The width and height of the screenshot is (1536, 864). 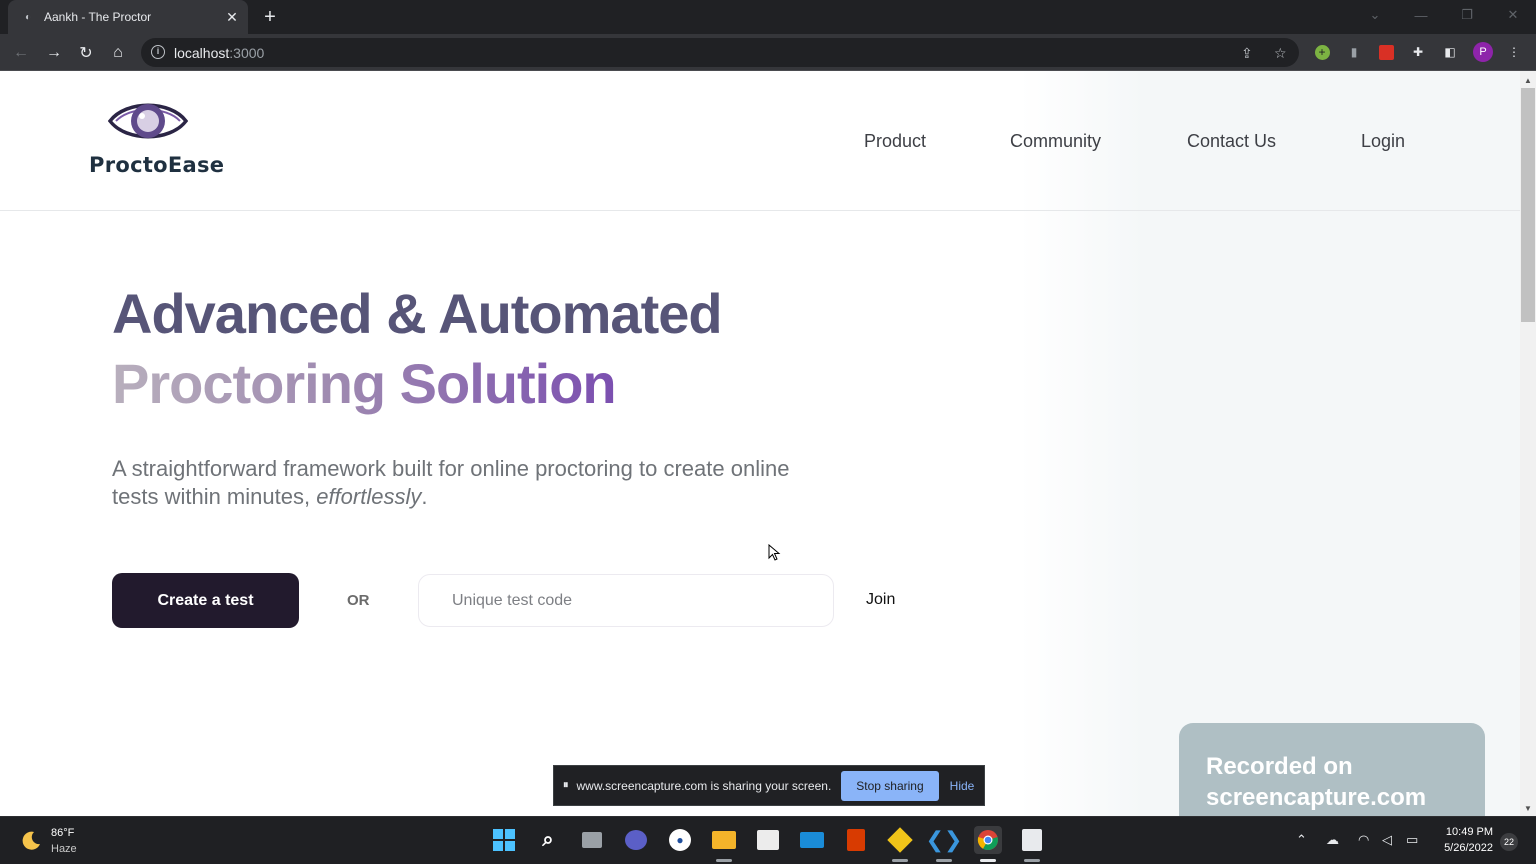 I want to click on extension-red-icon, so click(x=1386, y=52).